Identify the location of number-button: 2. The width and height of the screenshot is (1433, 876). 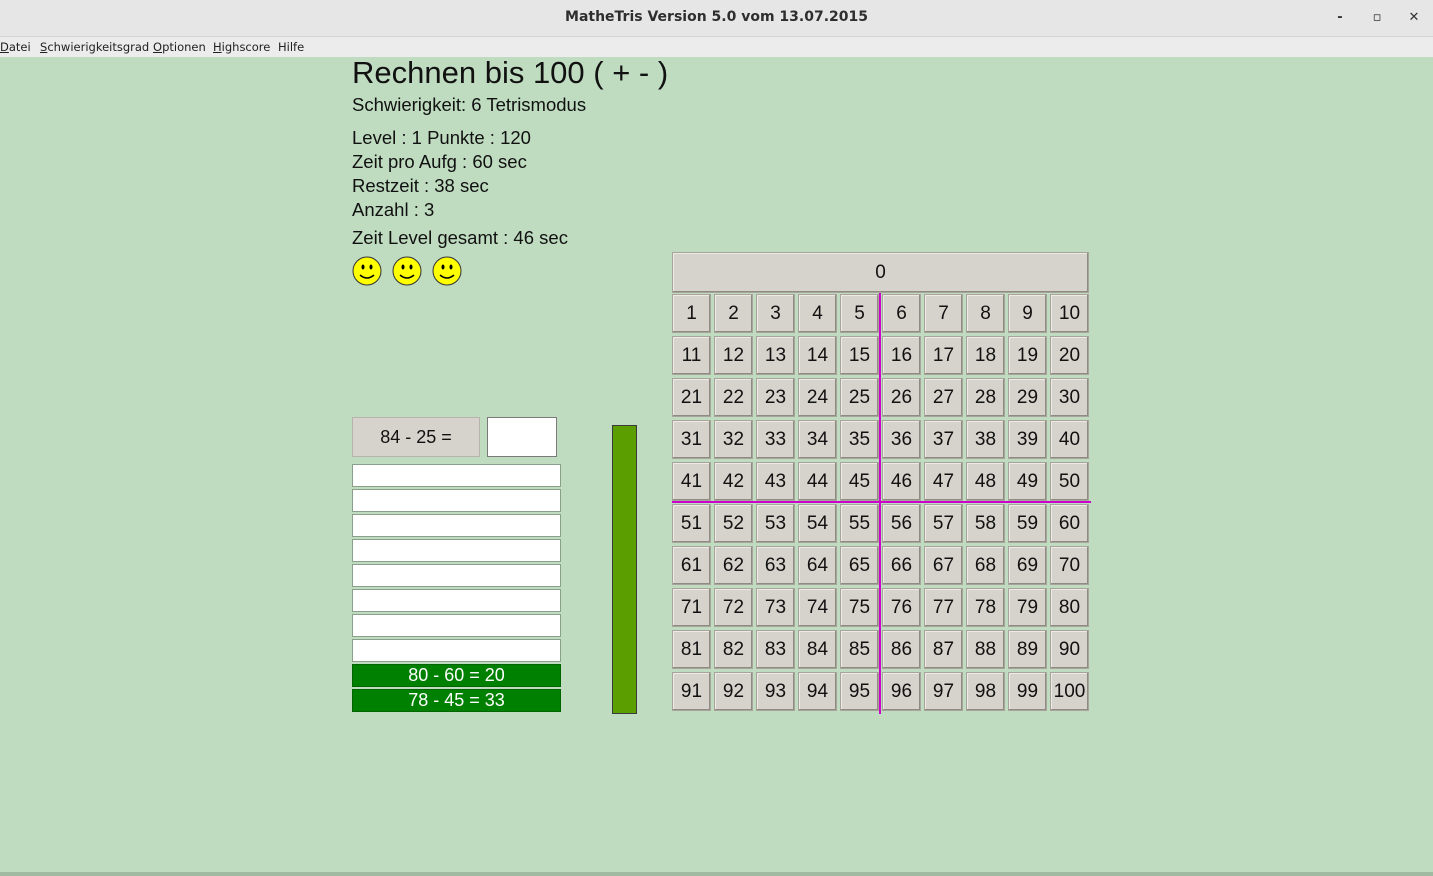
(733, 313).